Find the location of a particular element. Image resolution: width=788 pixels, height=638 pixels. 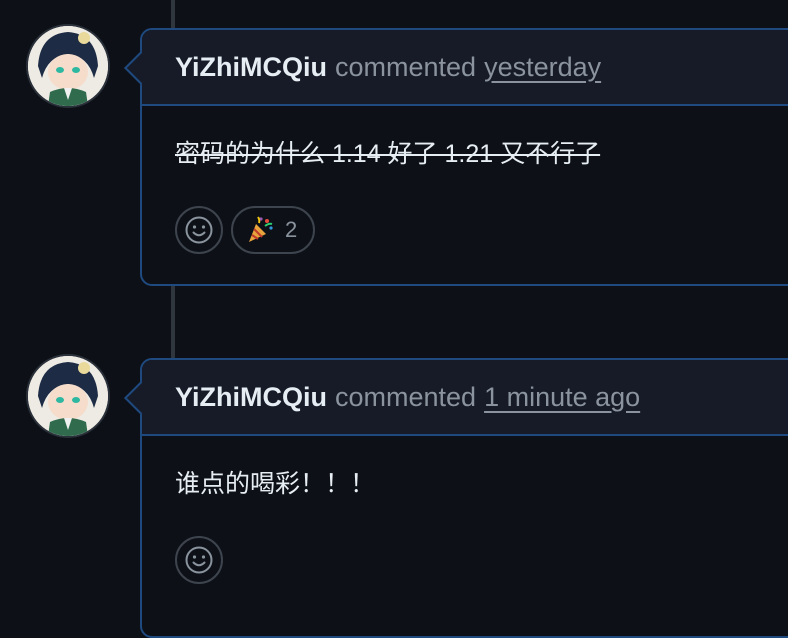

reactions-bar: 2 is located at coordinates (470, 245).